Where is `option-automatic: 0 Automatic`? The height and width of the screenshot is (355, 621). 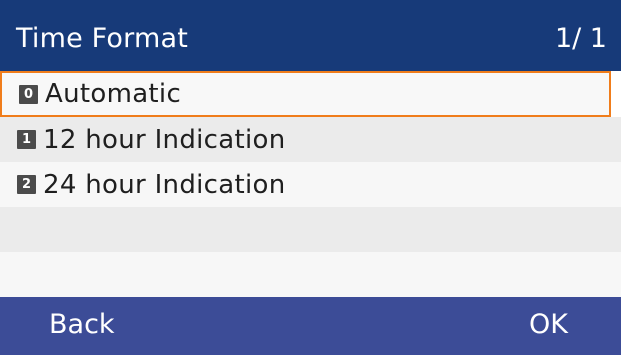 option-automatic: 0 Automatic is located at coordinates (305, 94).